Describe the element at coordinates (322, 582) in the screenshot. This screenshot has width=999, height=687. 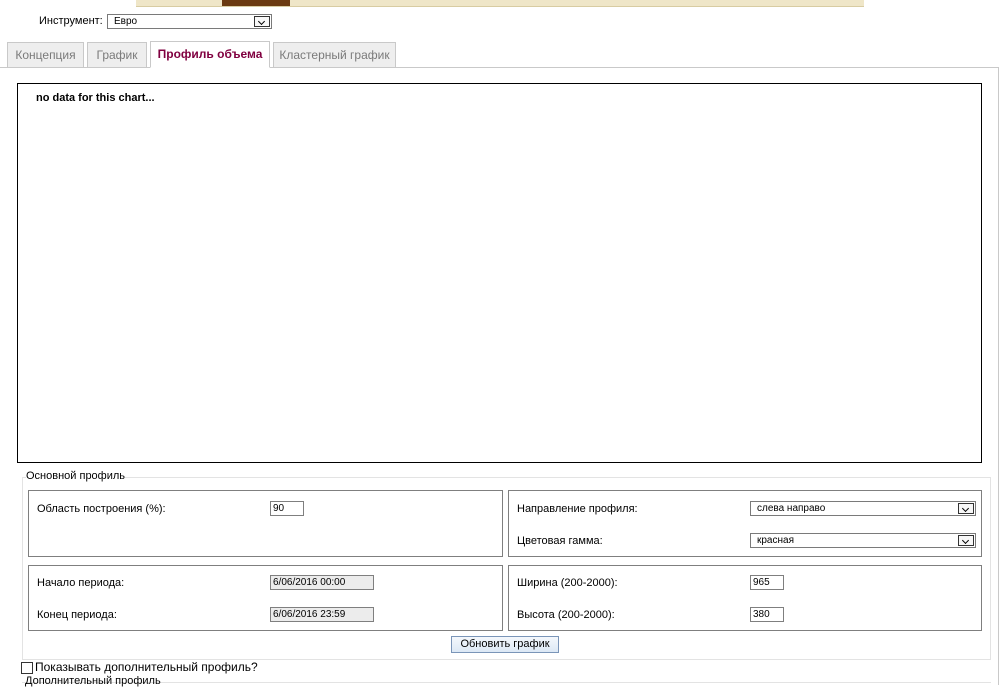
I see `start-input: 6/06/2016 00:00` at that location.